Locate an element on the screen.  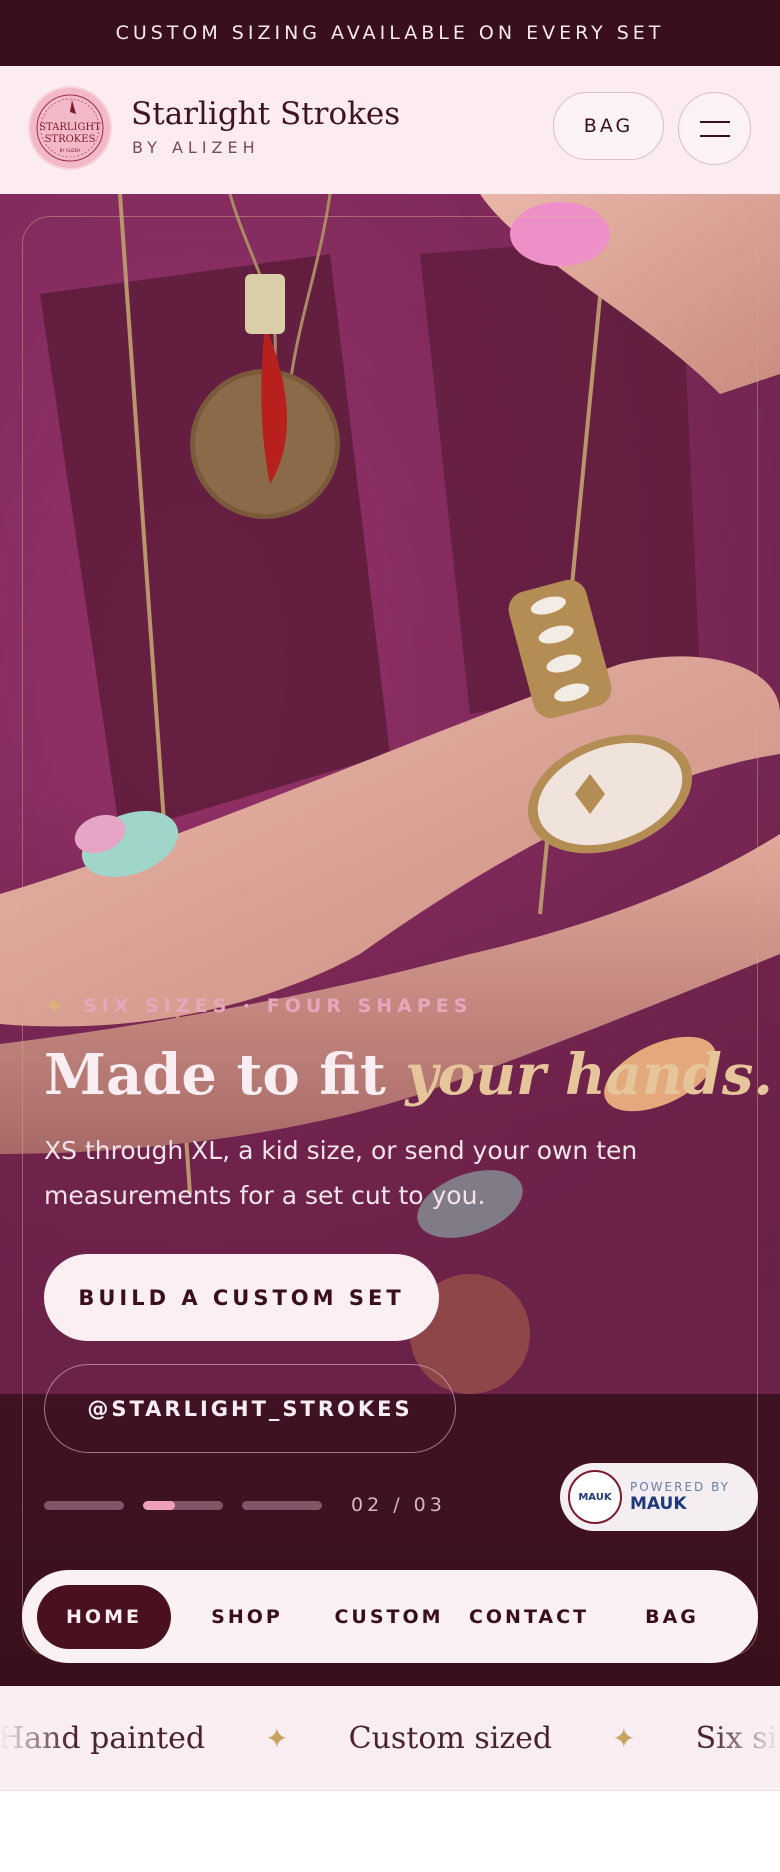
svg-text: STARLIGHT is located at coordinates (70, 127).